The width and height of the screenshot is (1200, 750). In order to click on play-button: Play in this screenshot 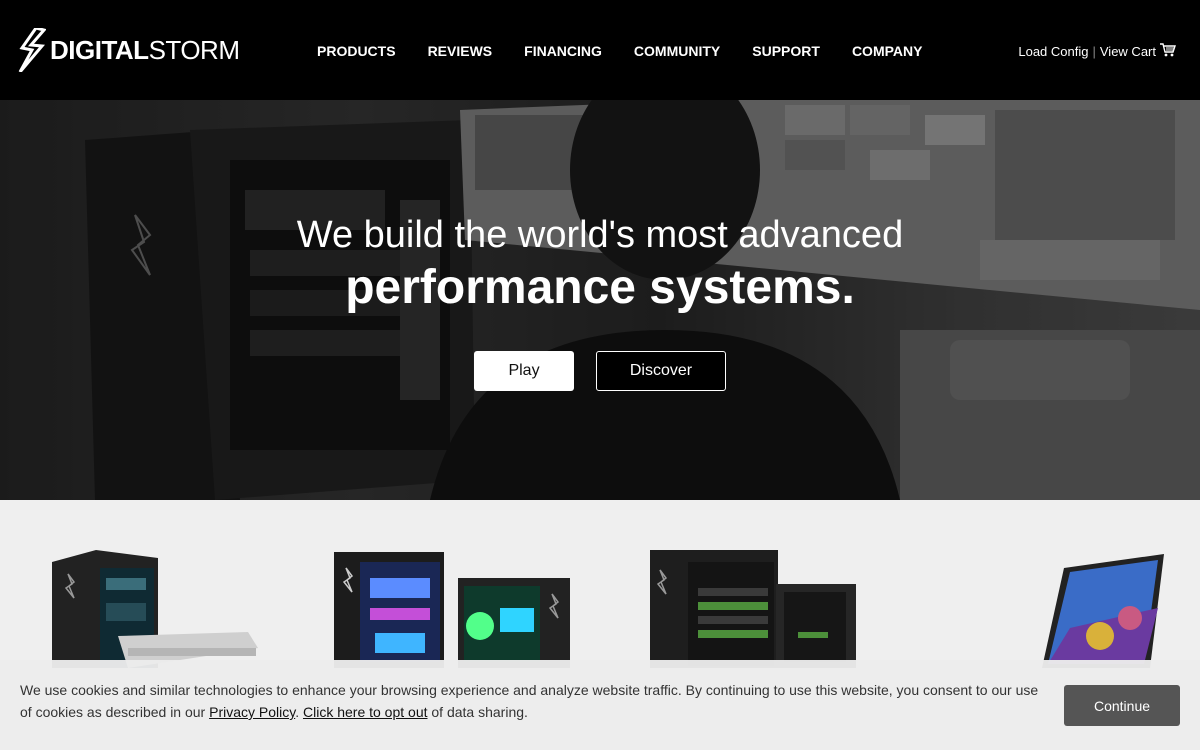, I will do `click(524, 371)`.